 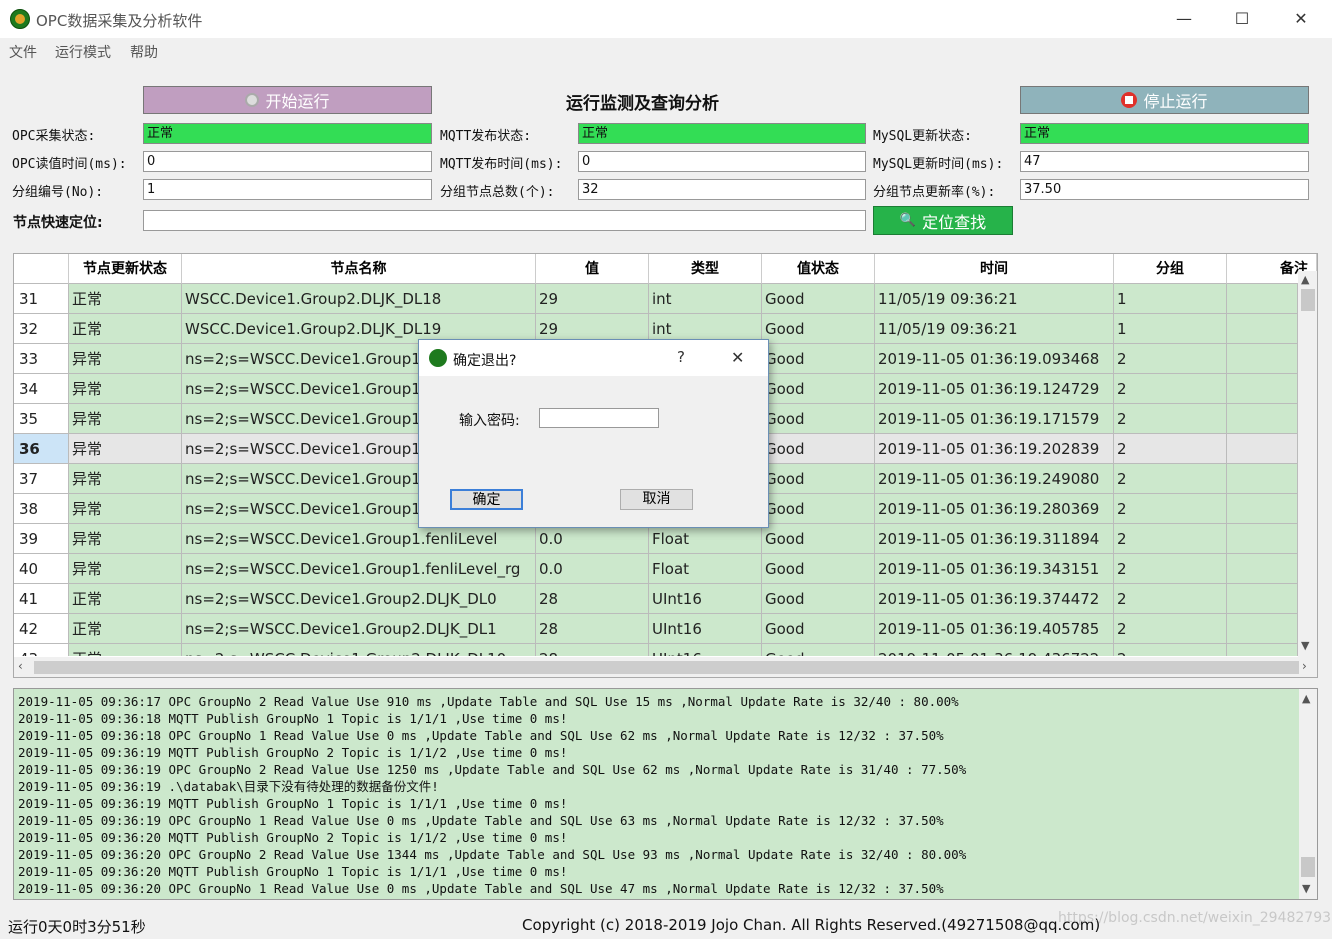 I want to click on scroll-right-icon: ›, so click(x=1304, y=666).